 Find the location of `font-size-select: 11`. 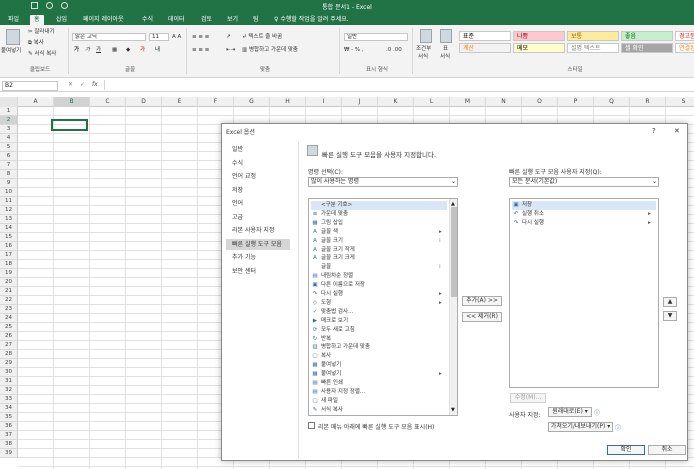

font-size-select: 11 is located at coordinates (159, 37).